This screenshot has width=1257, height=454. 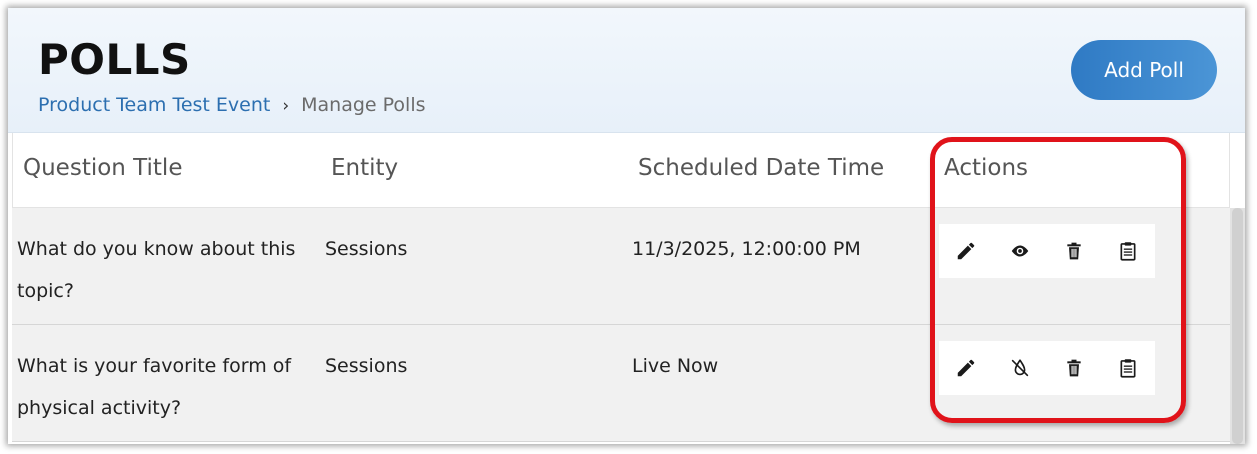 I want to click on vertical-scrollbar, so click(x=1237, y=326).